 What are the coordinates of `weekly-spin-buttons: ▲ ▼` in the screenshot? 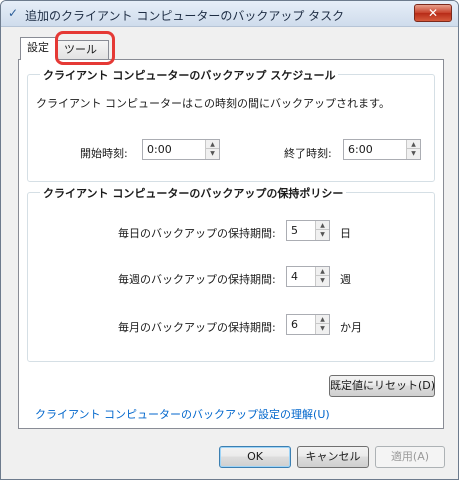 It's located at (322, 276).